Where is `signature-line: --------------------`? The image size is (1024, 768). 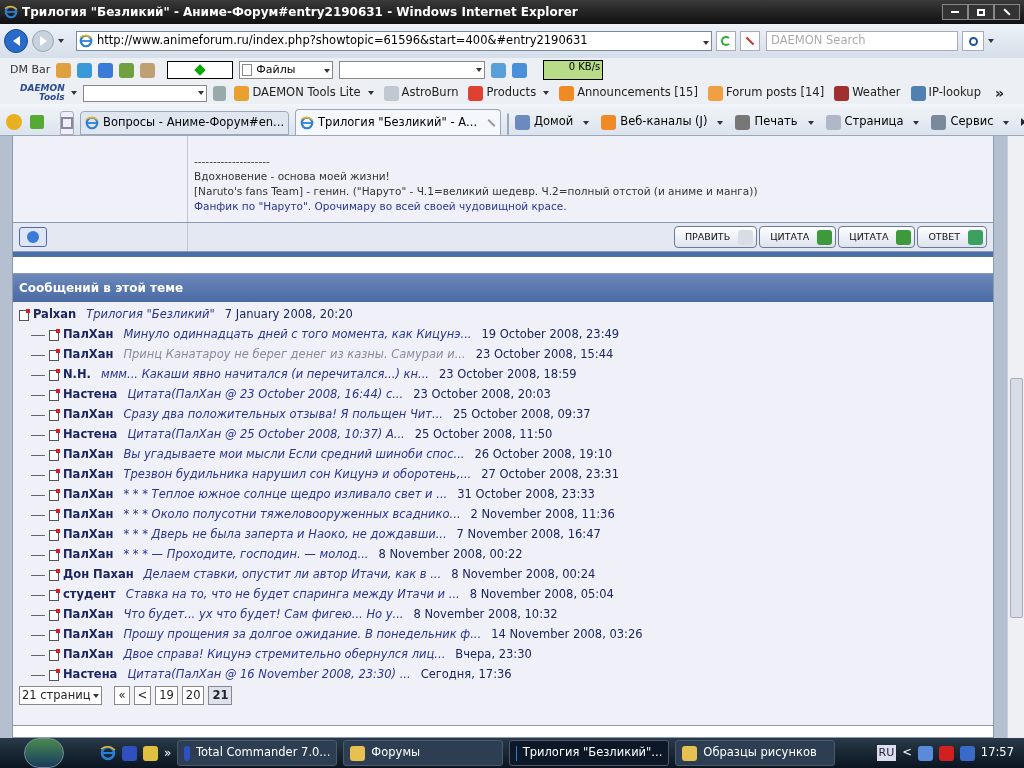 signature-line: -------------------- is located at coordinates (232, 161).